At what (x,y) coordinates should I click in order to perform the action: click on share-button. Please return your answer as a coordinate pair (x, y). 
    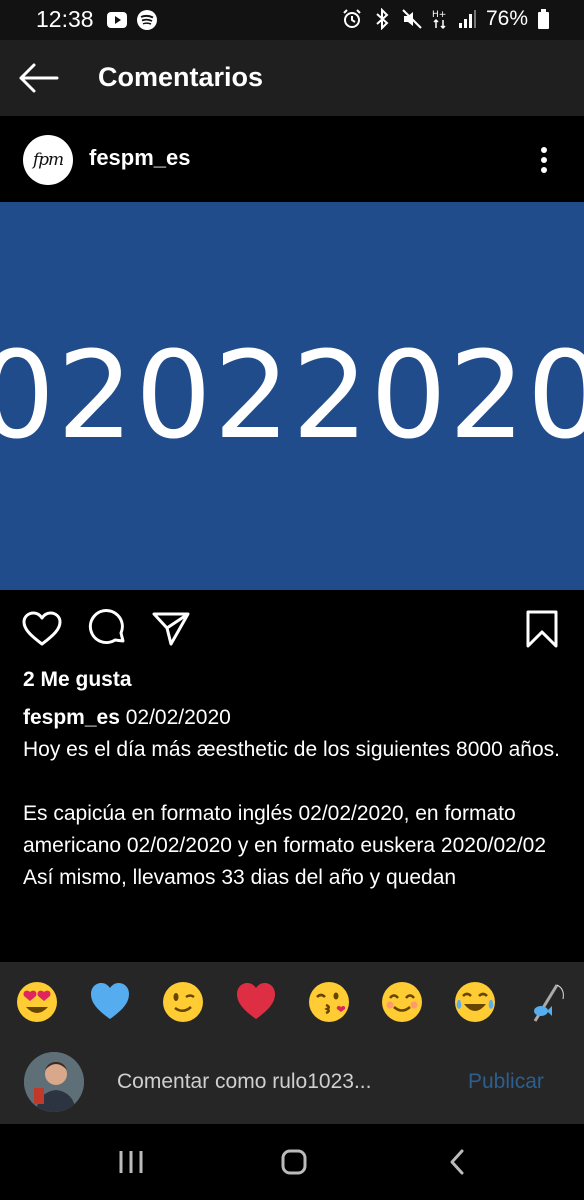
    Looking at the image, I should click on (171, 629).